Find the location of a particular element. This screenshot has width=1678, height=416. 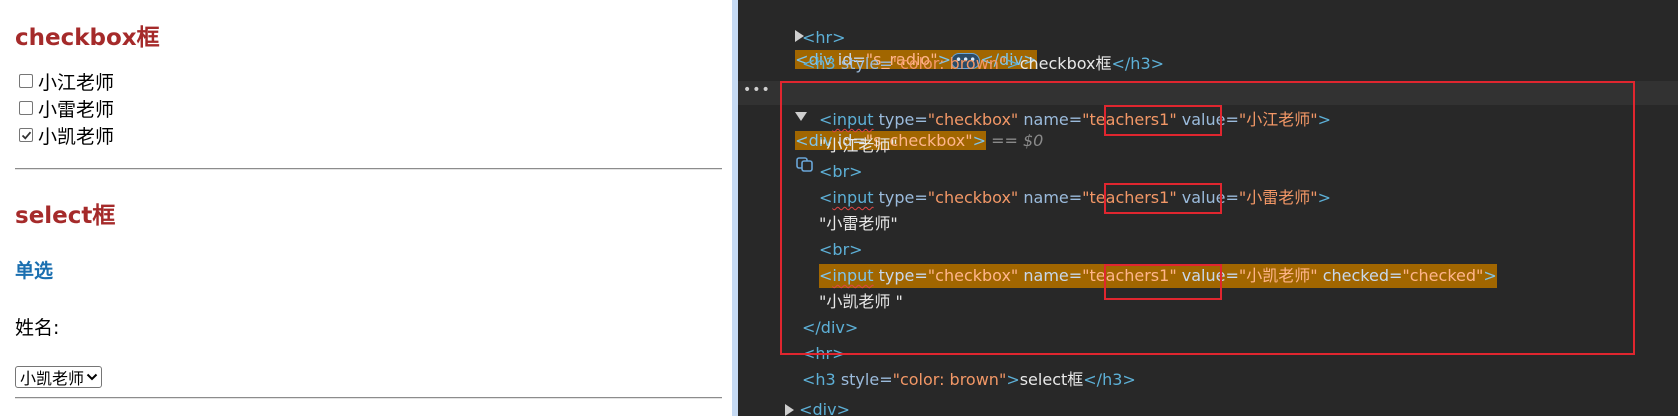

checkmark-icon is located at coordinates (26, 135).